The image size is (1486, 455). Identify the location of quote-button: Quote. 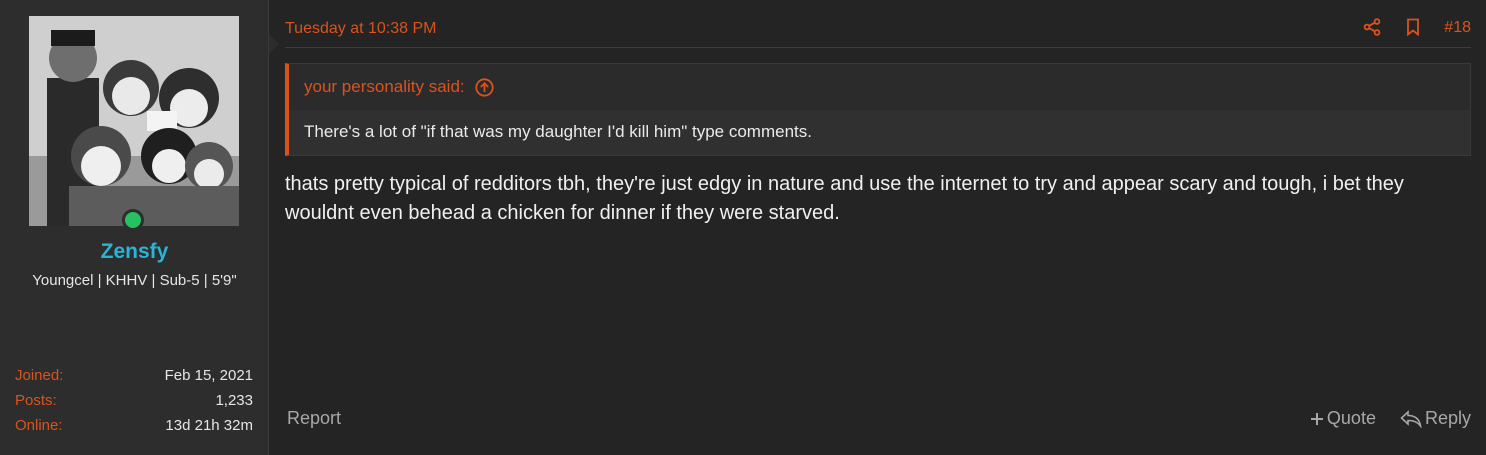
(1343, 418).